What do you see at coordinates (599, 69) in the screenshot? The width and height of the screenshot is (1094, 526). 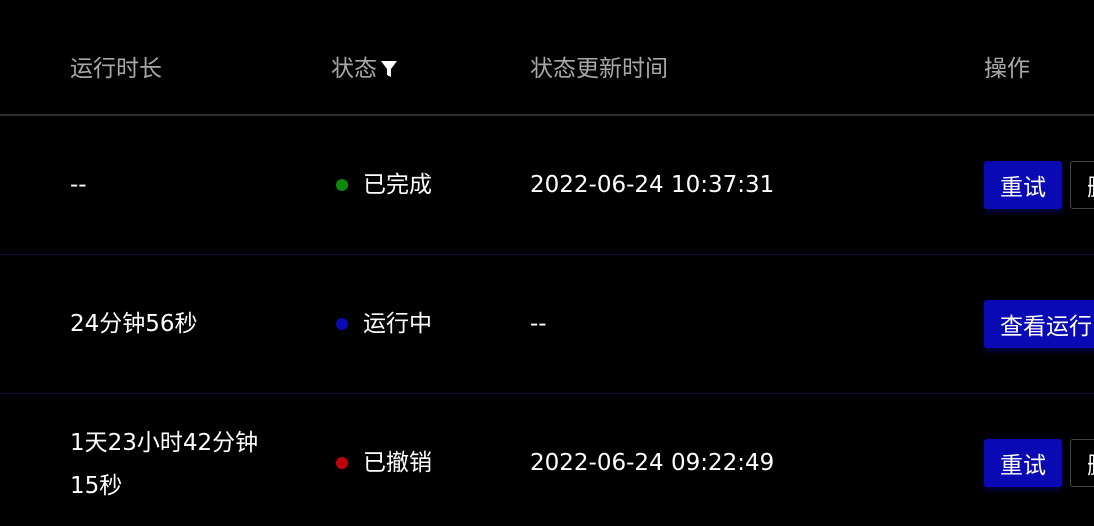 I see `column-header-updated: 状态更新时间` at bounding box center [599, 69].